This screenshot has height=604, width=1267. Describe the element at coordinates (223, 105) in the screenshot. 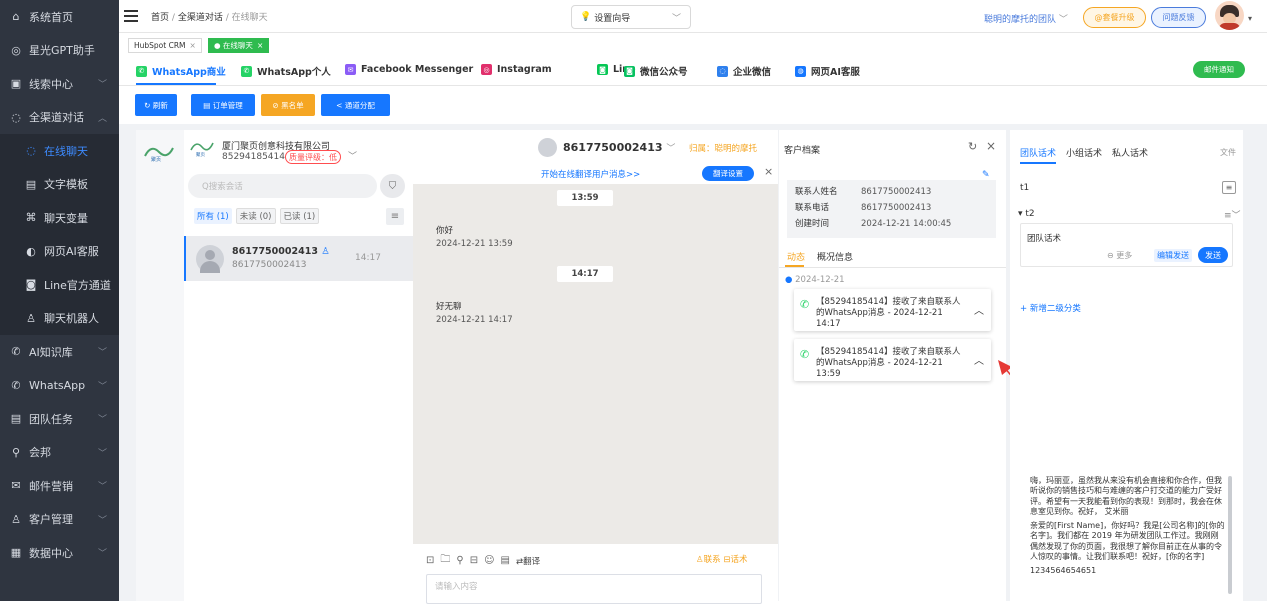

I see `order-manage-button: ▤ 订单管理` at that location.